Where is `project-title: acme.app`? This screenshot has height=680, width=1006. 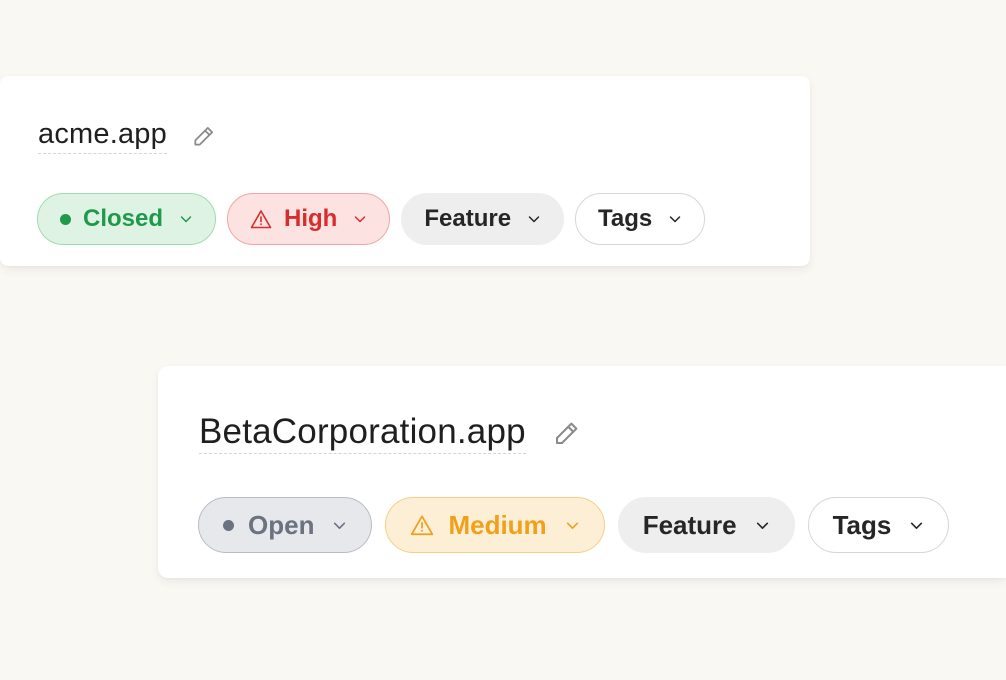
project-title: acme.app is located at coordinates (102, 137).